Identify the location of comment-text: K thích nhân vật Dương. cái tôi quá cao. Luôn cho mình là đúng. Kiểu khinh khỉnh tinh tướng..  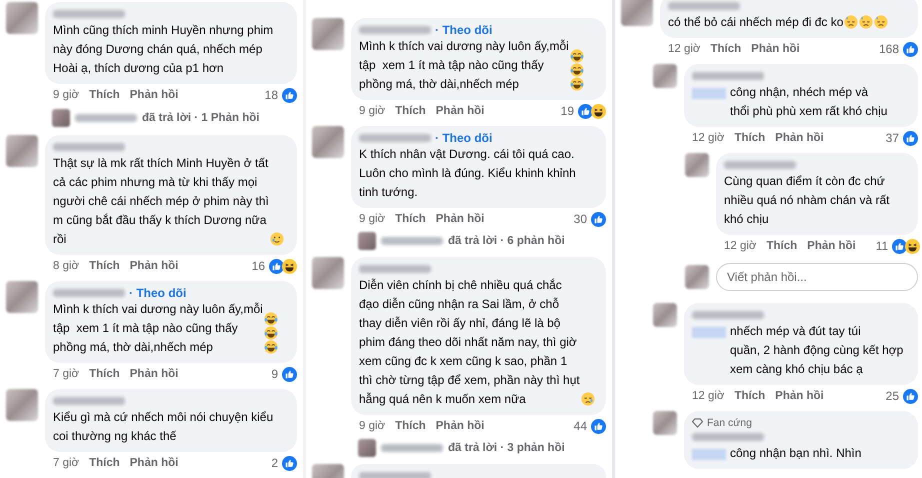
(467, 173).